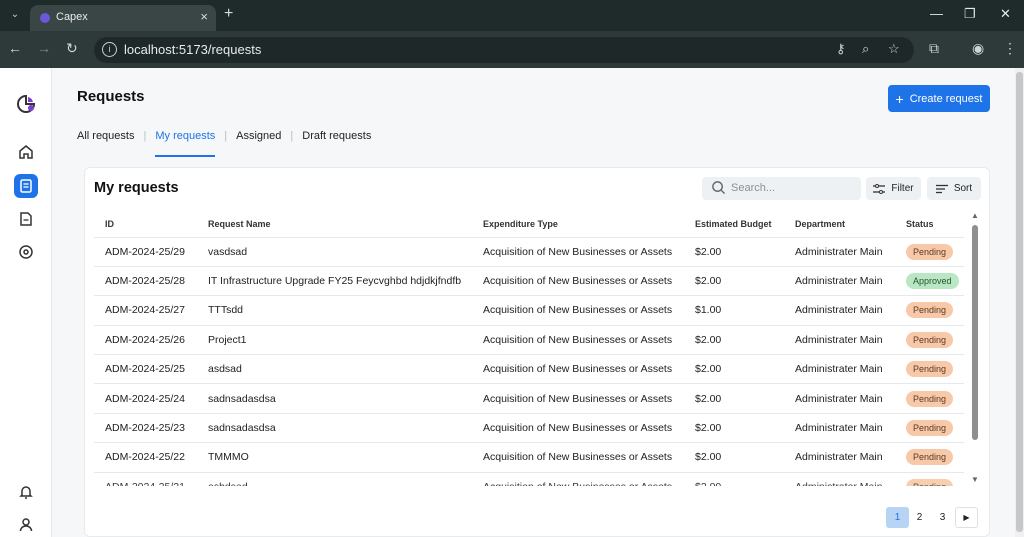 Image resolution: width=1024 pixels, height=537 pixels. Describe the element at coordinates (185, 143) in the screenshot. I see `tab-my-requests: My requests` at that location.